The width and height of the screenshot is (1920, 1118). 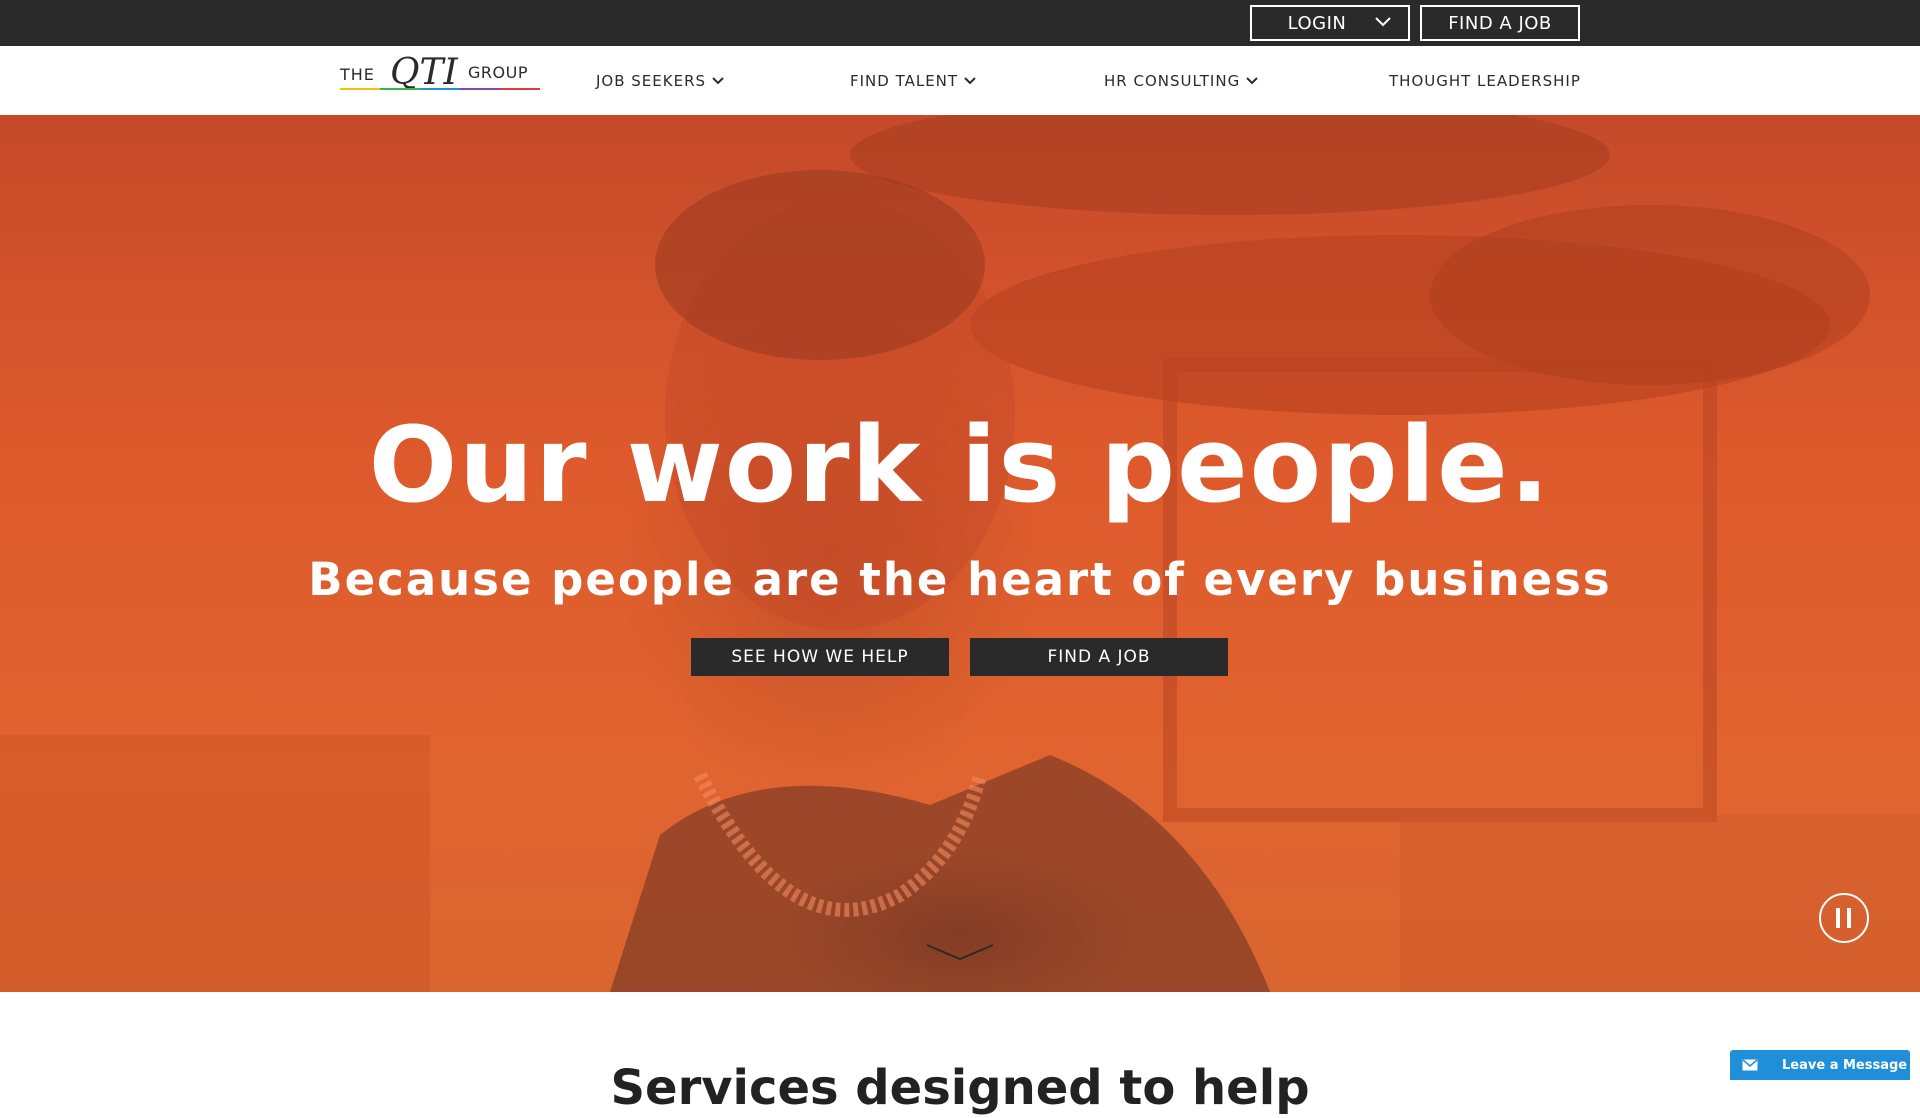 What do you see at coordinates (1099, 657) in the screenshot?
I see `find-a-job-hero-button: FIND A JOB` at bounding box center [1099, 657].